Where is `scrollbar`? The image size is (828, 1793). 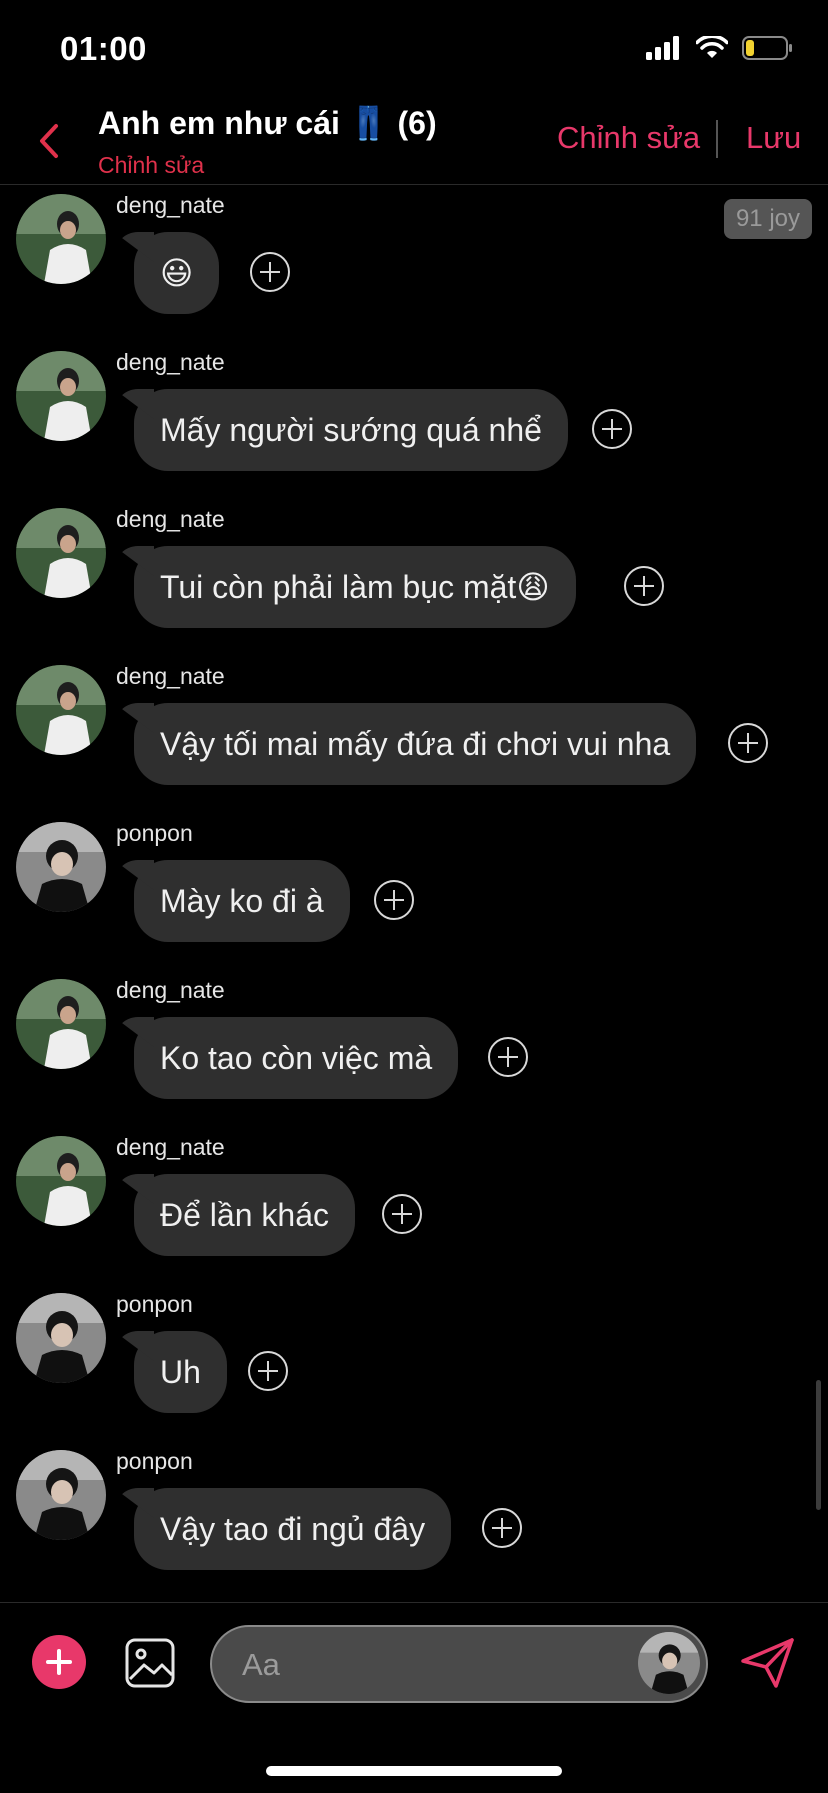 scrollbar is located at coordinates (818, 1445).